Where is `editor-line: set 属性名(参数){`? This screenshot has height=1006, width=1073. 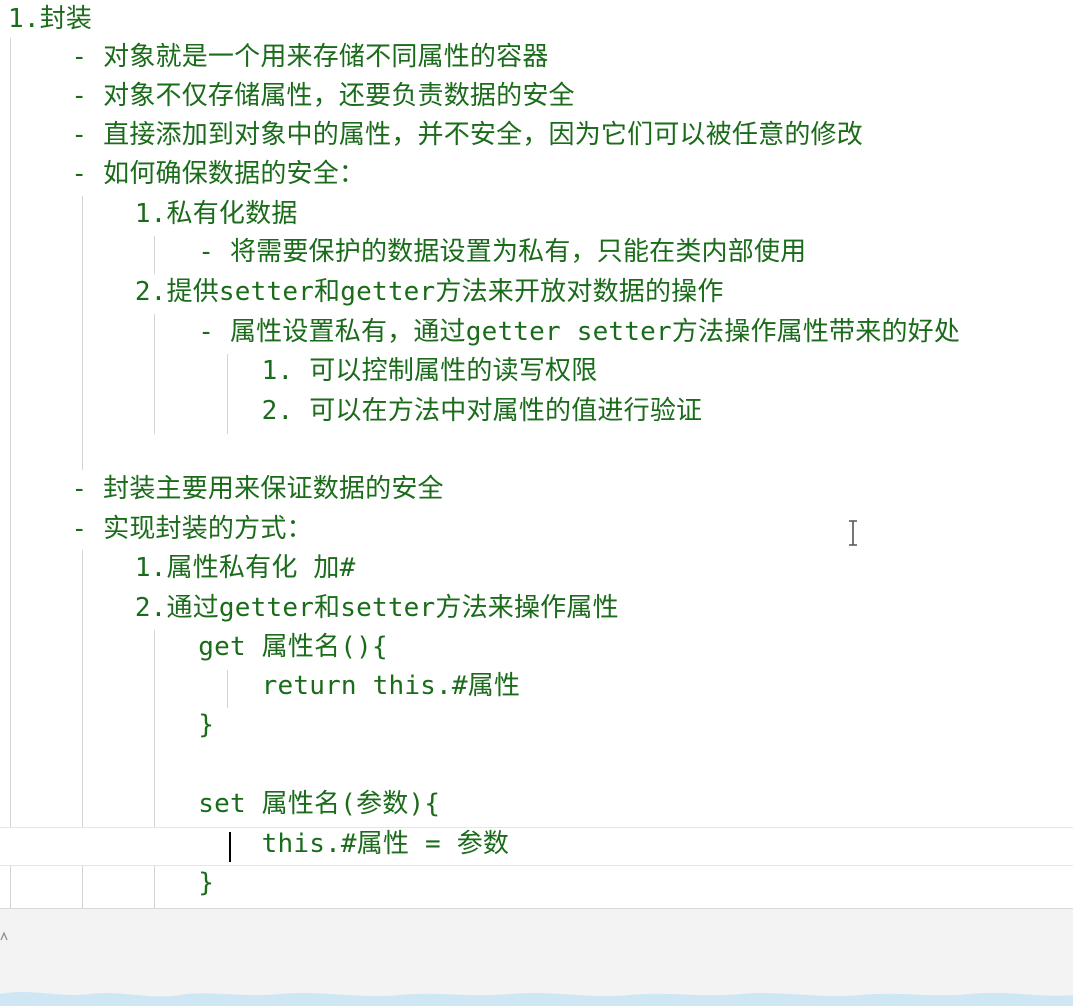 editor-line: set 属性名(参数){ is located at coordinates (224, 804).